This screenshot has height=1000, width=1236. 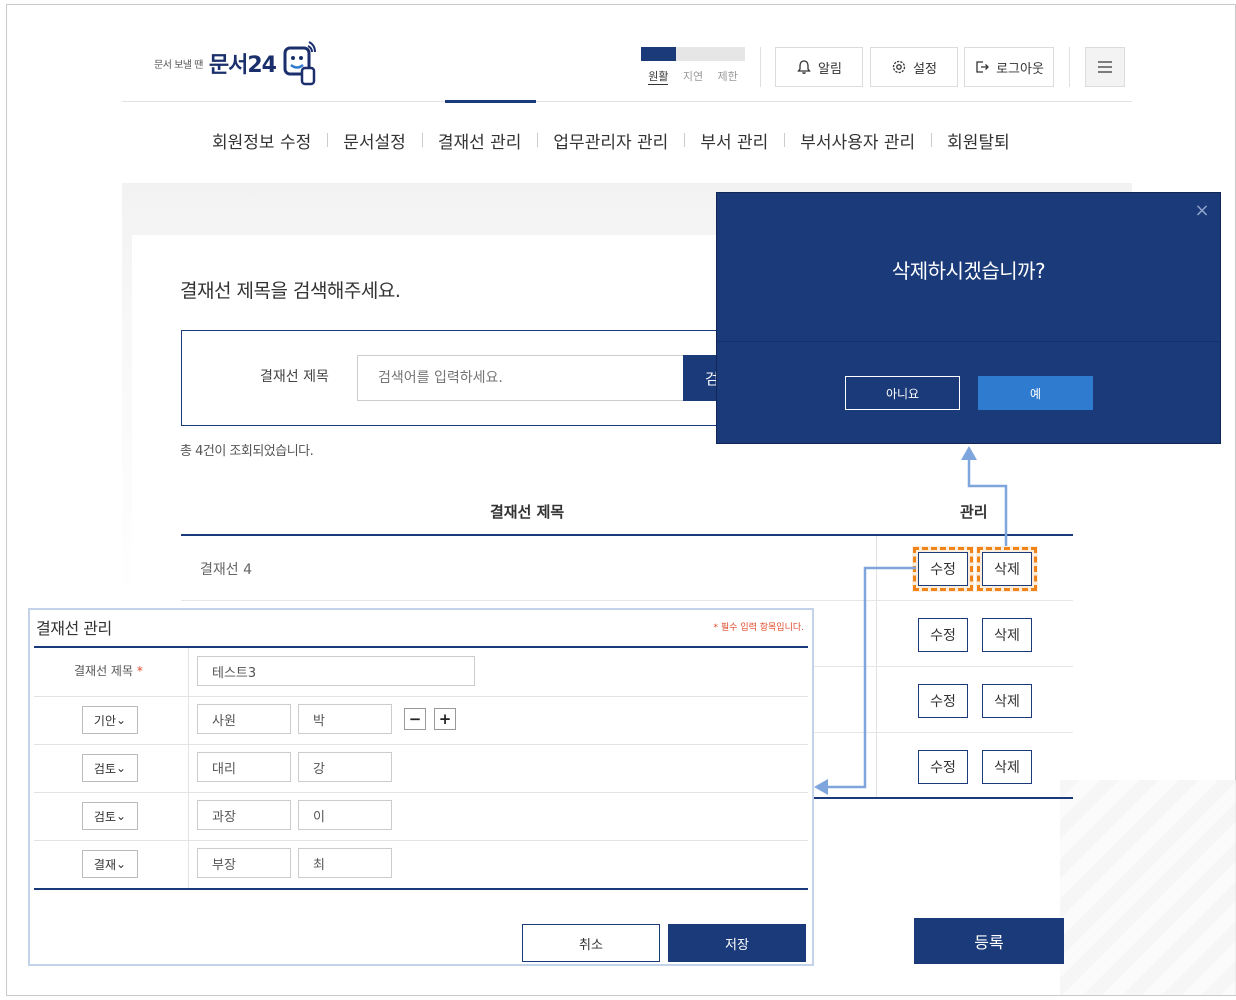 I want to click on site-logo: 문서 보낼 땐 문서24, so click(x=236, y=63).